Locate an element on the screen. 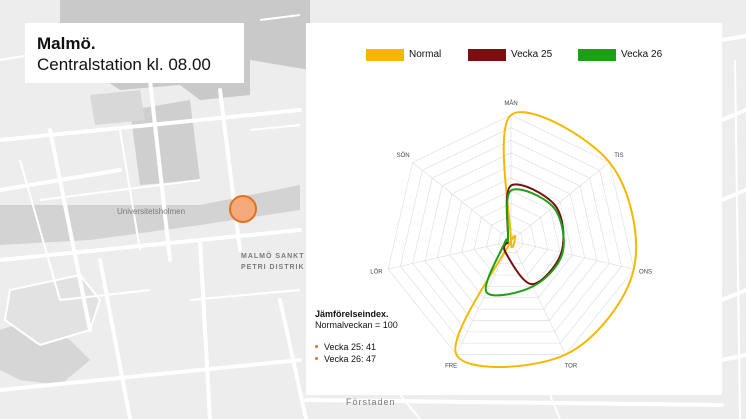 This screenshot has width=746, height=419. axis-label-fre: FRE is located at coordinates (451, 366).